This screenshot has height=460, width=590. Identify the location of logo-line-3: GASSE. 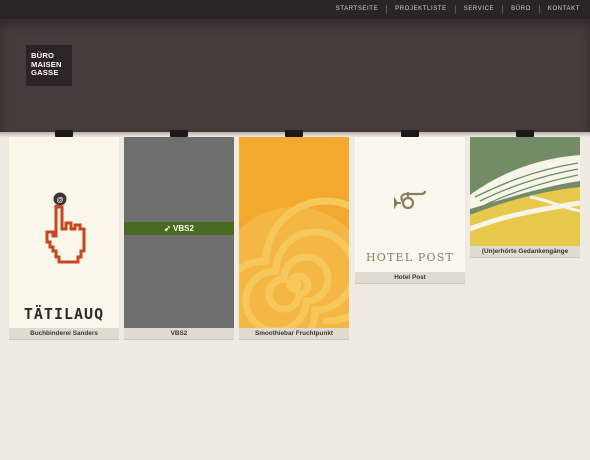
(45, 73).